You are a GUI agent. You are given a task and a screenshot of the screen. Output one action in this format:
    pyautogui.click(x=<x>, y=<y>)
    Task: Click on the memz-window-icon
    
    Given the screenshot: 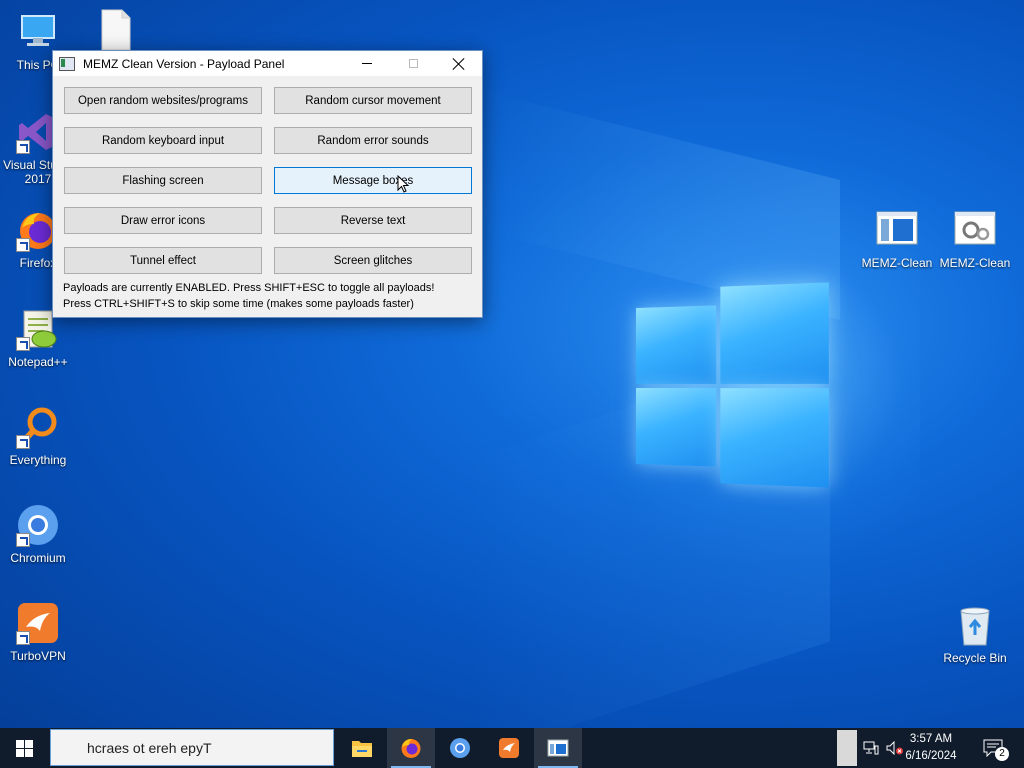 What is the action you would take?
    pyautogui.click(x=897, y=230)
    